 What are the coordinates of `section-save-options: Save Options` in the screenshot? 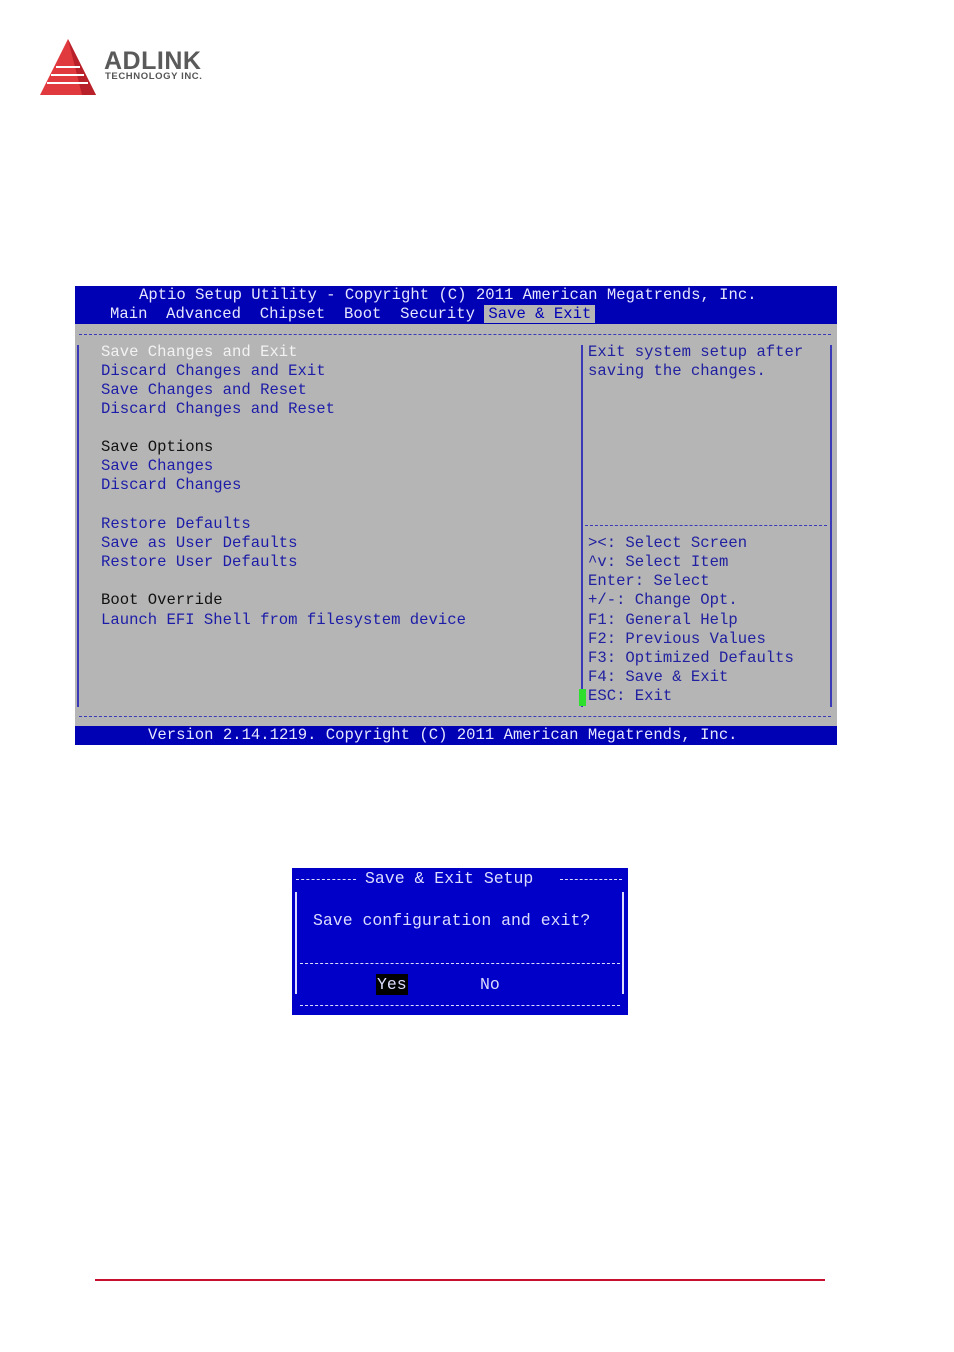 It's located at (157, 447).